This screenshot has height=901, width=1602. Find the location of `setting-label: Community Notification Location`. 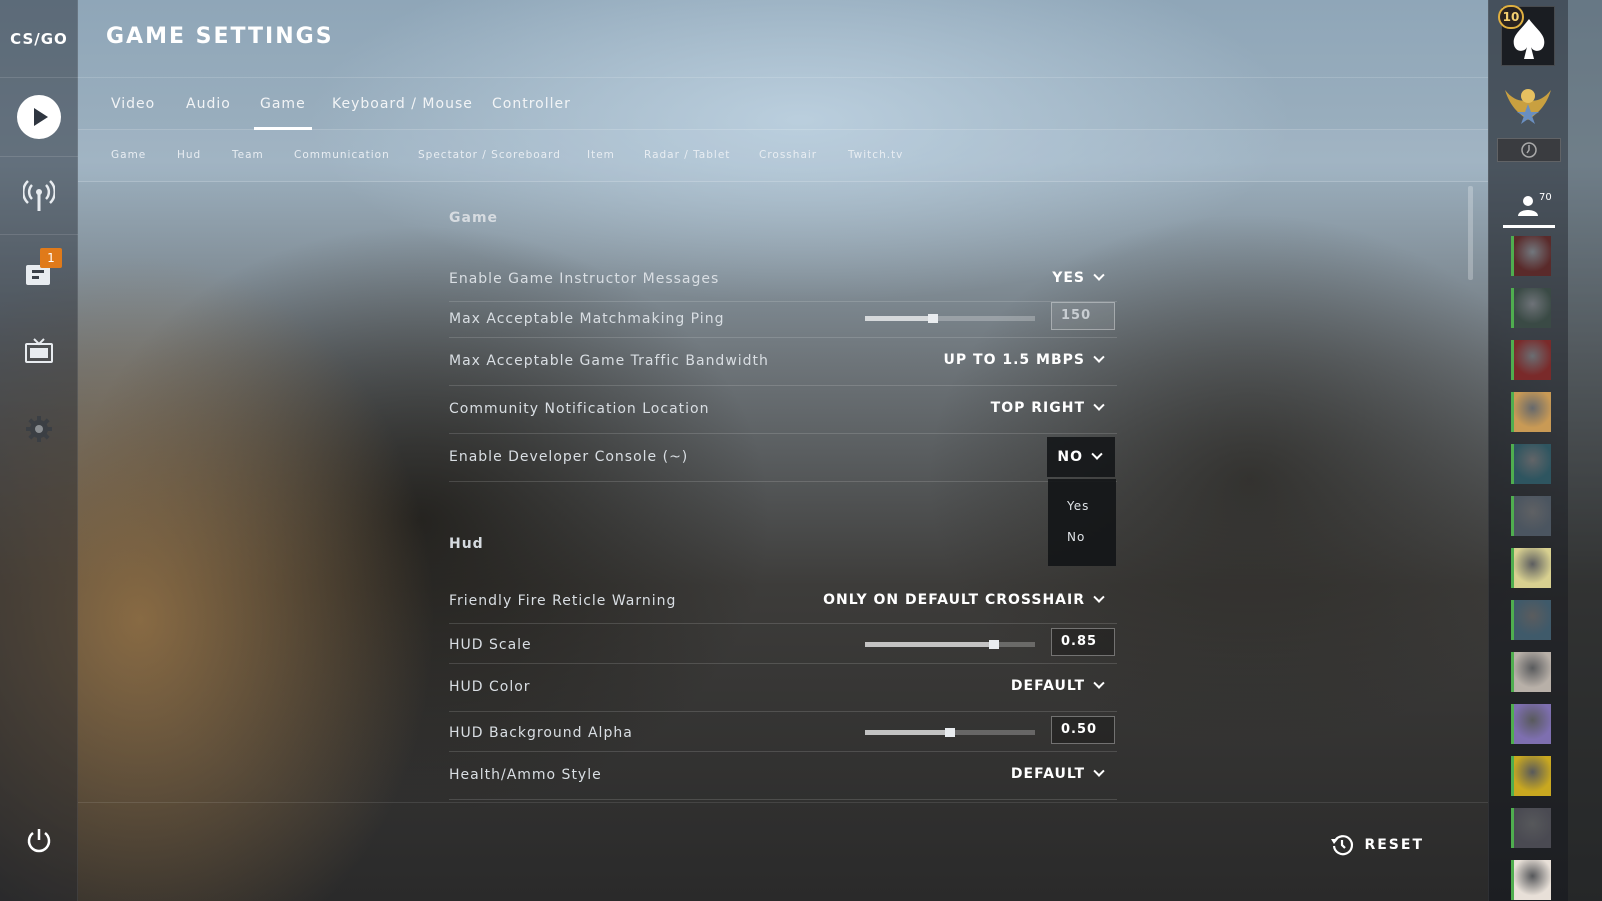

setting-label: Community Notification Location is located at coordinates (579, 409).